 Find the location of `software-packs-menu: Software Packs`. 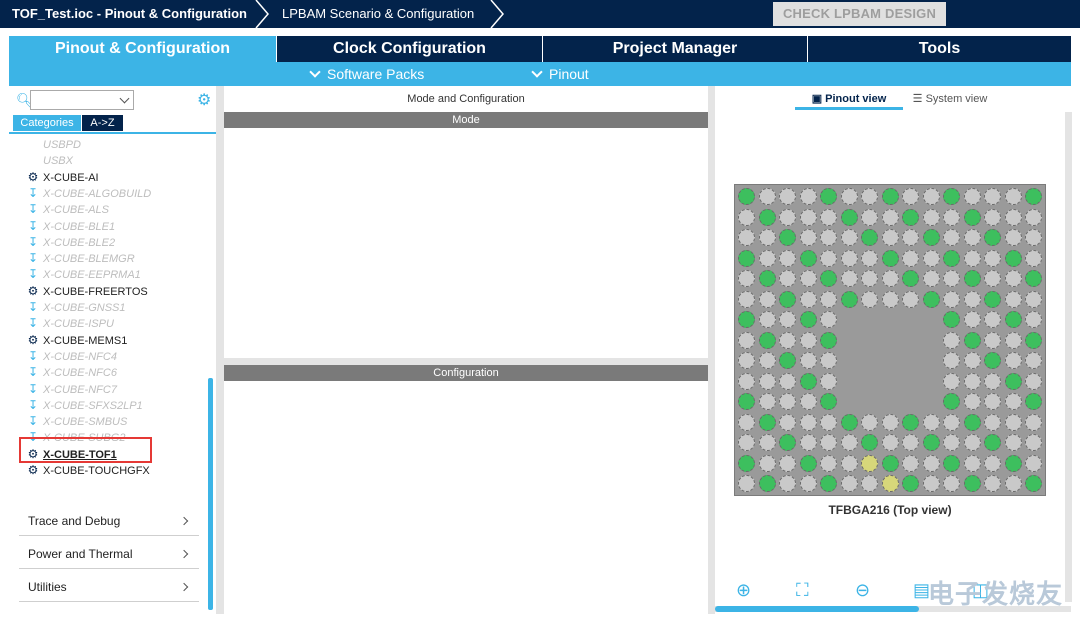

software-packs-menu: Software Packs is located at coordinates (366, 74).